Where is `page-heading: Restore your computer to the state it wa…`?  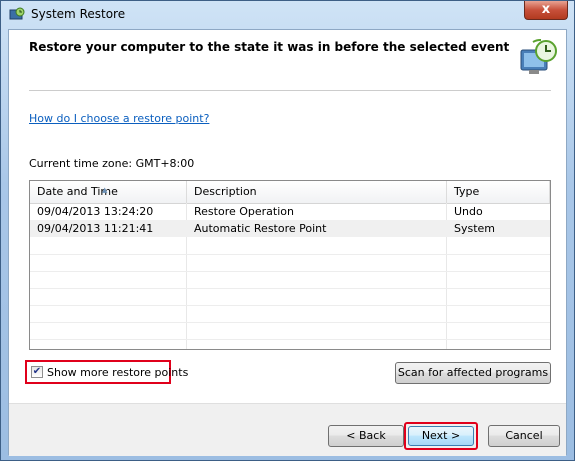 page-heading: Restore your computer to the state it wa… is located at coordinates (269, 47).